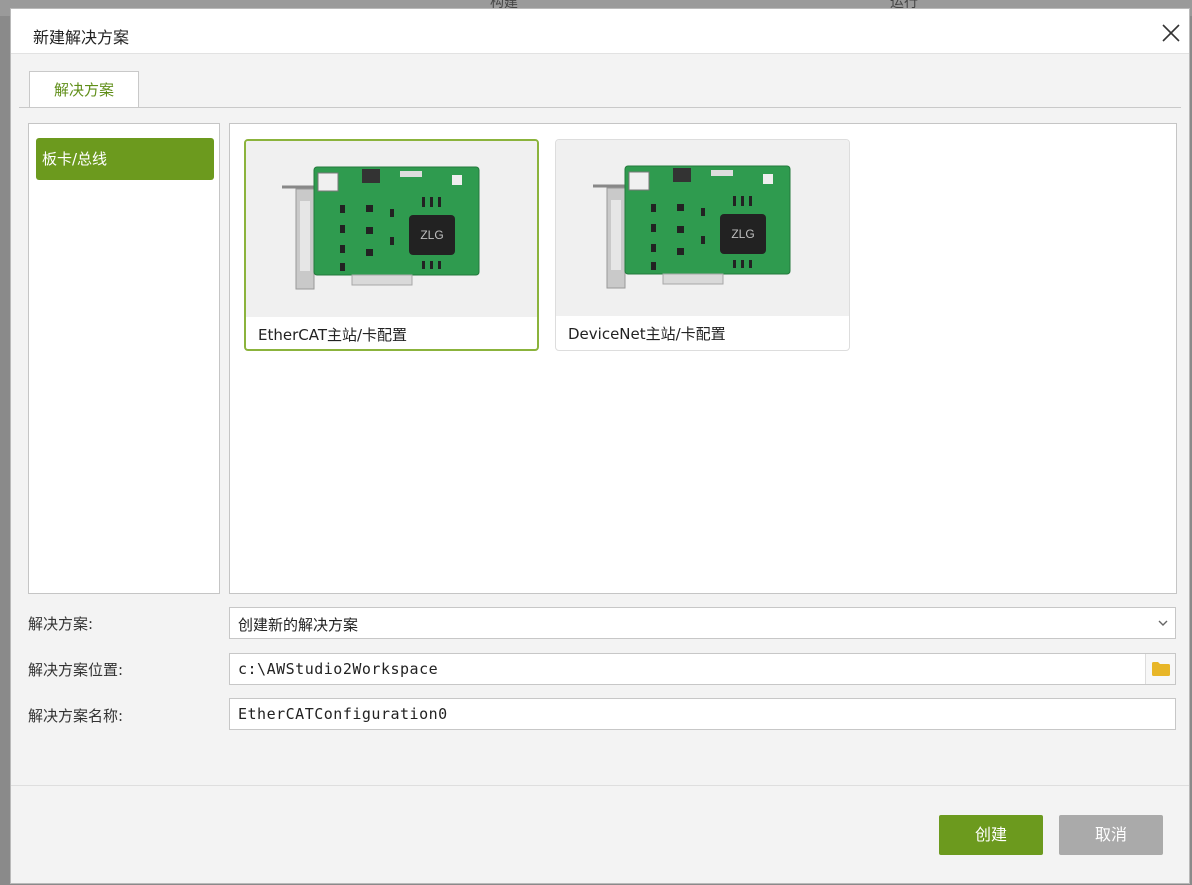 The image size is (1192, 885). Describe the element at coordinates (124, 358) in the screenshot. I see `category-panel: 板卡/总线` at that location.